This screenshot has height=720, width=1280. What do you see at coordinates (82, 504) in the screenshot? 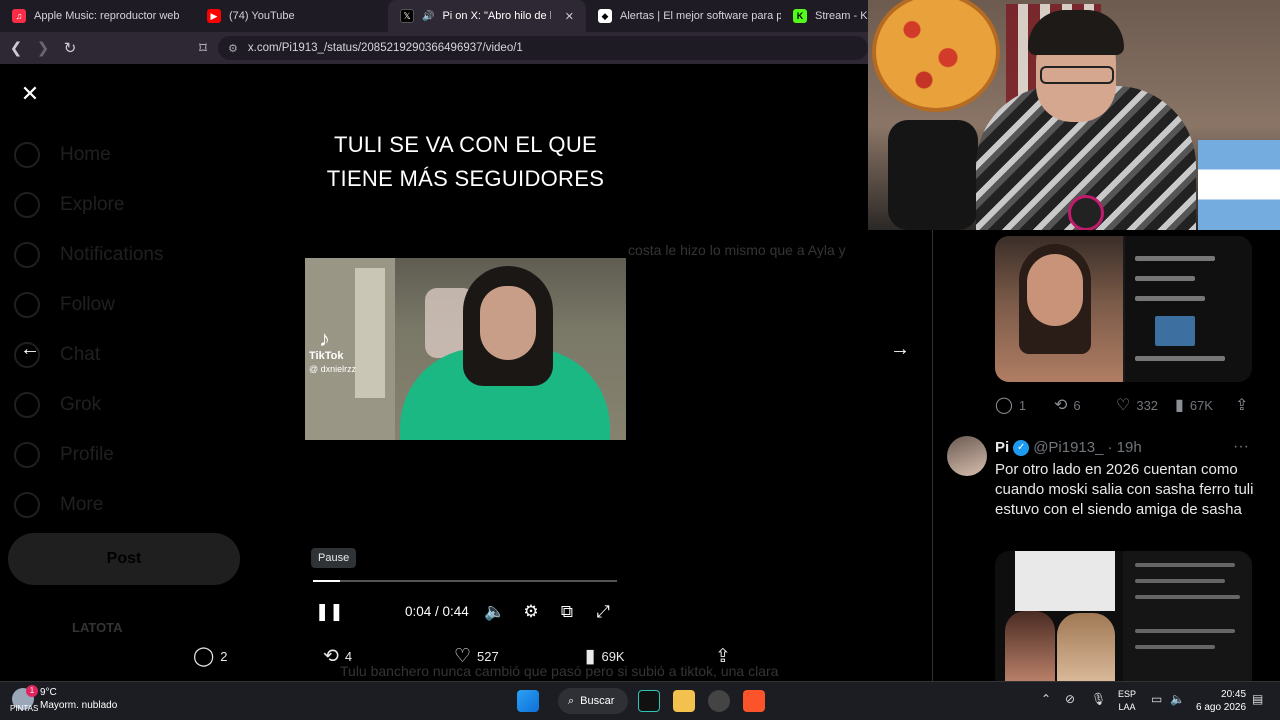
I see `sidebar-item-label: More` at bounding box center [82, 504].